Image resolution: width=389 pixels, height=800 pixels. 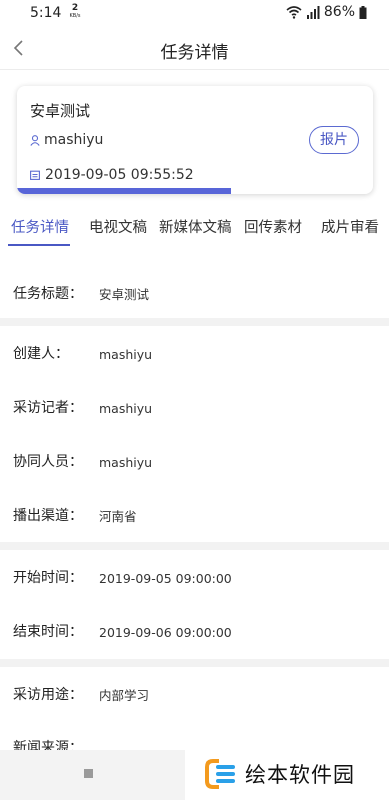 I want to click on detail-row-channel: 播出渠道： 河南省, so click(x=194, y=533).